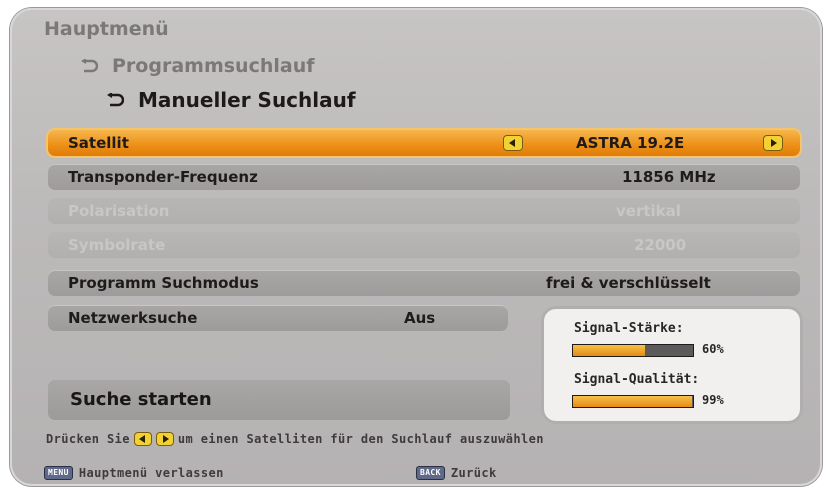 The image size is (831, 492). What do you see at coordinates (106, 29) in the screenshot?
I see `breadcrumb-main-menu: Hauptmenü` at bounding box center [106, 29].